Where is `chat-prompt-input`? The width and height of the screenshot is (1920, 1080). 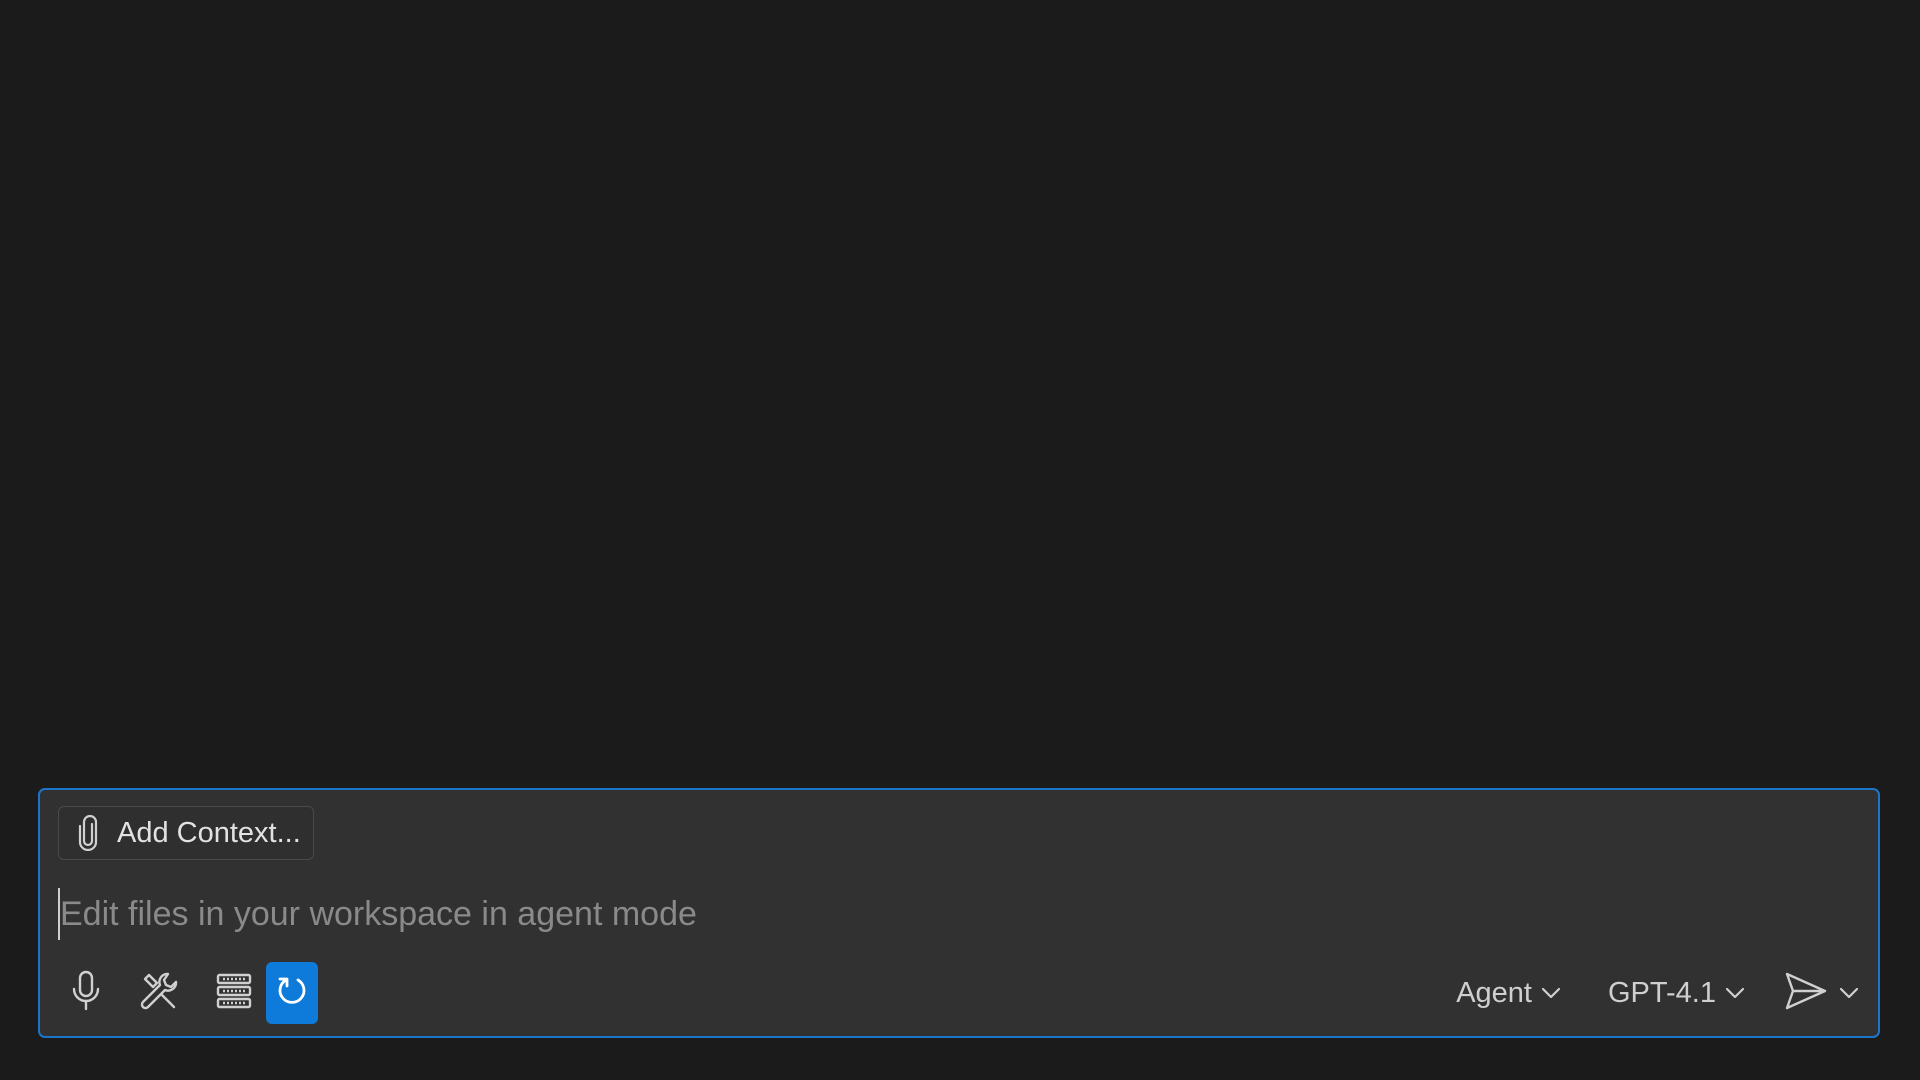 chat-prompt-input is located at coordinates (954, 914).